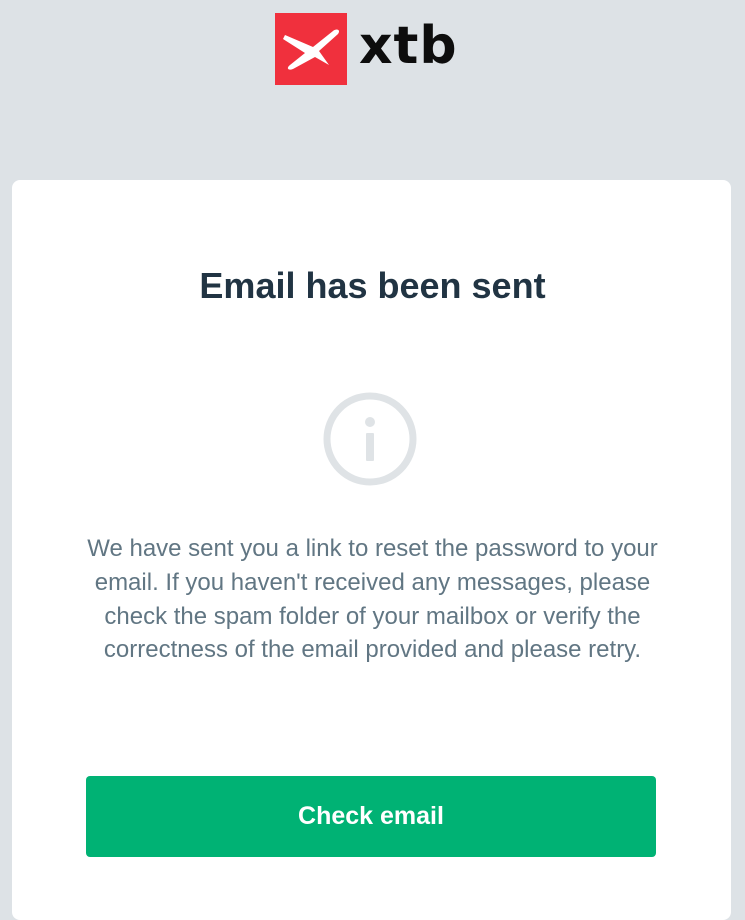  What do you see at coordinates (372, 285) in the screenshot?
I see `page-title: Email has been sent` at bounding box center [372, 285].